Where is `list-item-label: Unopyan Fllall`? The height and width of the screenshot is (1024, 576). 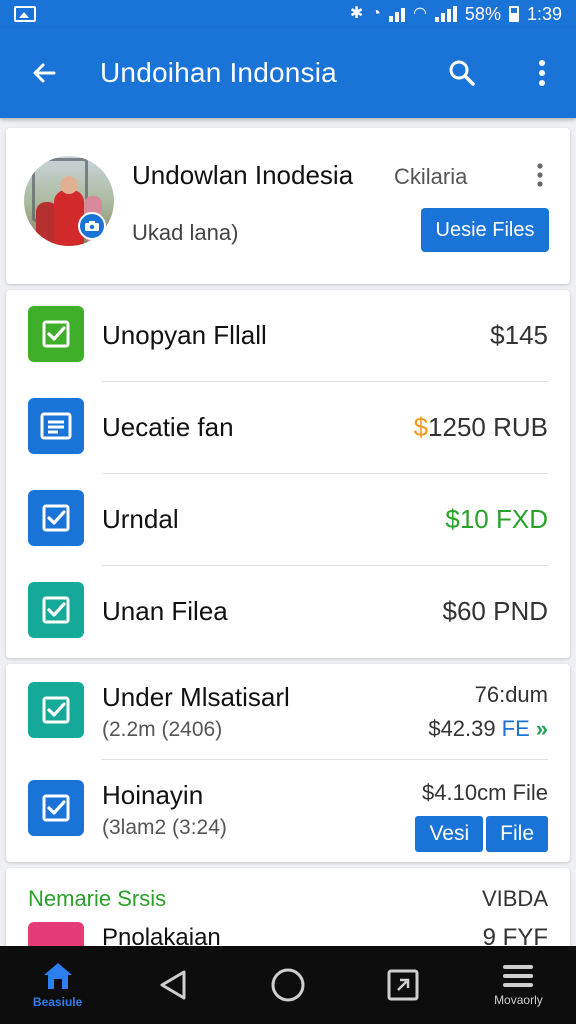
list-item-label: Unopyan Fllall is located at coordinates (184, 335).